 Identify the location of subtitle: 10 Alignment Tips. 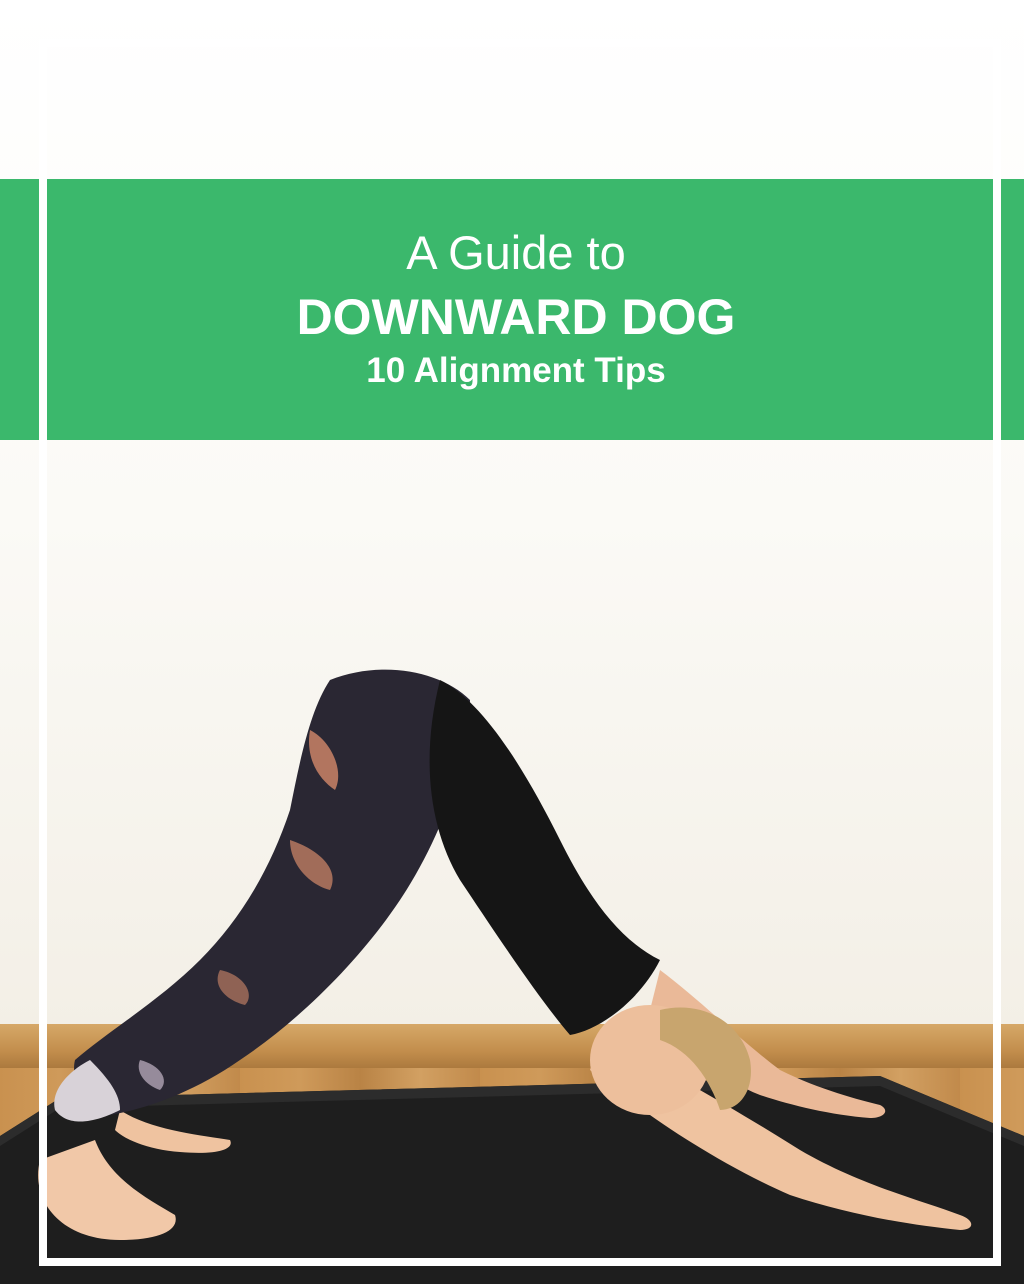
(516, 370).